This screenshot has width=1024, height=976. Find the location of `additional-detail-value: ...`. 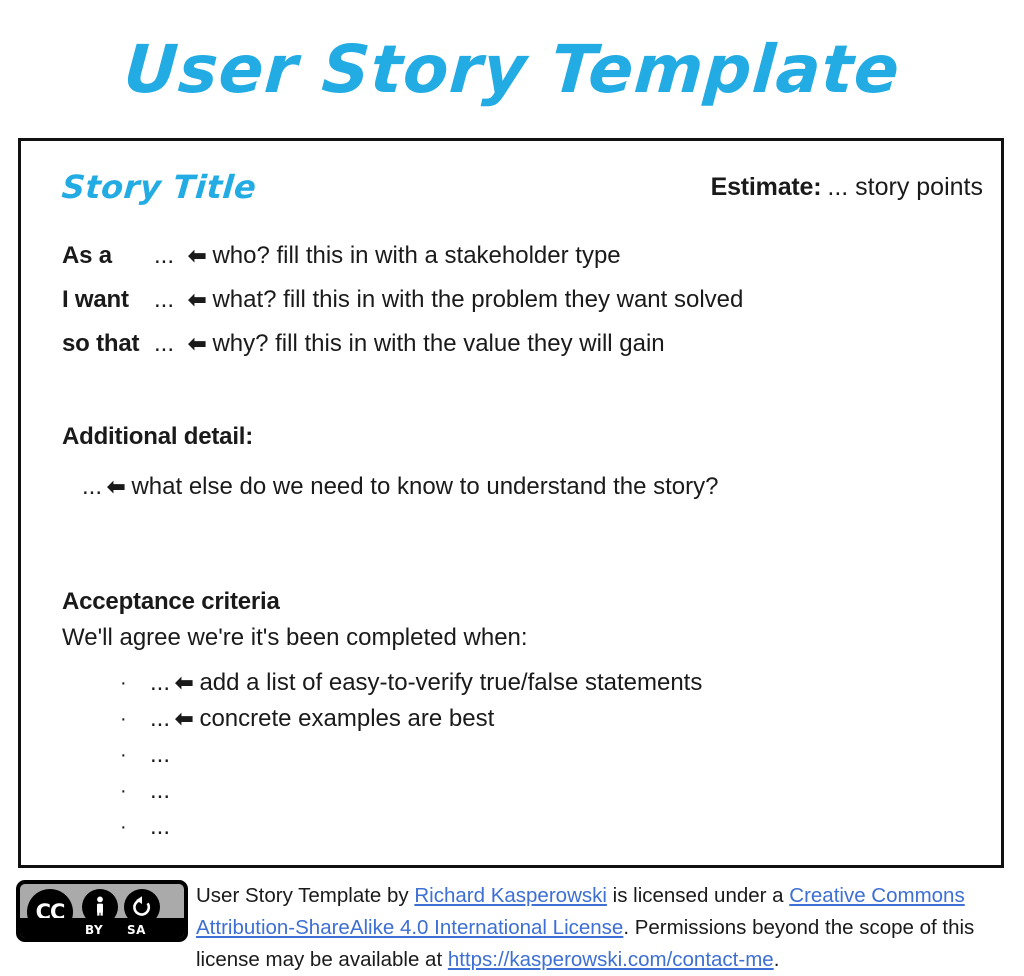

additional-detail-value: ... is located at coordinates (92, 486).